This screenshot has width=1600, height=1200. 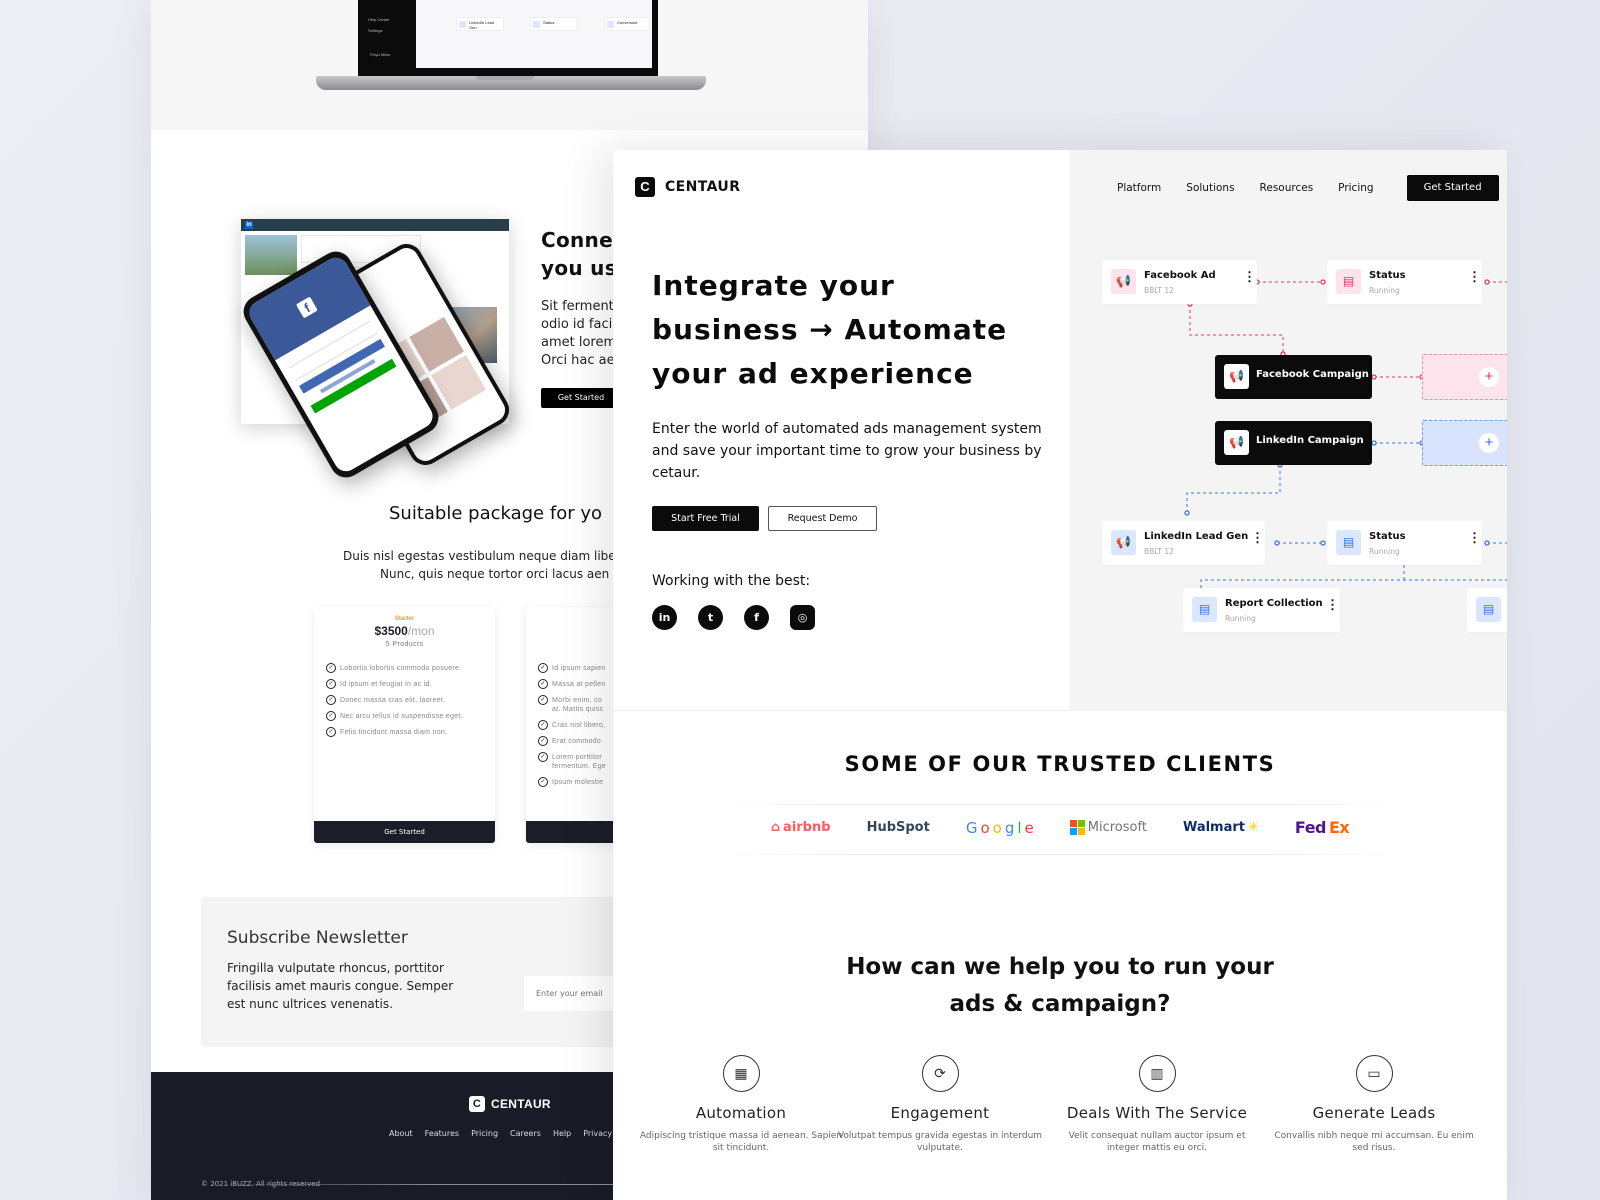 What do you see at coordinates (261, 1184) in the screenshot?
I see `footer-copyright: © 2021 iBUZZ. All rights reserved` at bounding box center [261, 1184].